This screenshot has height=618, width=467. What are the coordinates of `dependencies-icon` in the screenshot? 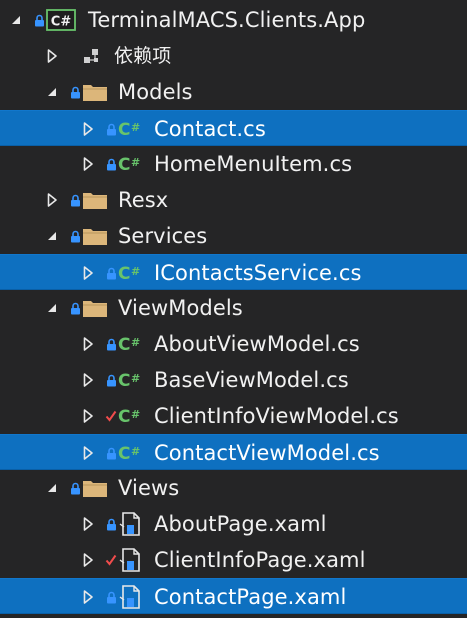 It's located at (92, 56).